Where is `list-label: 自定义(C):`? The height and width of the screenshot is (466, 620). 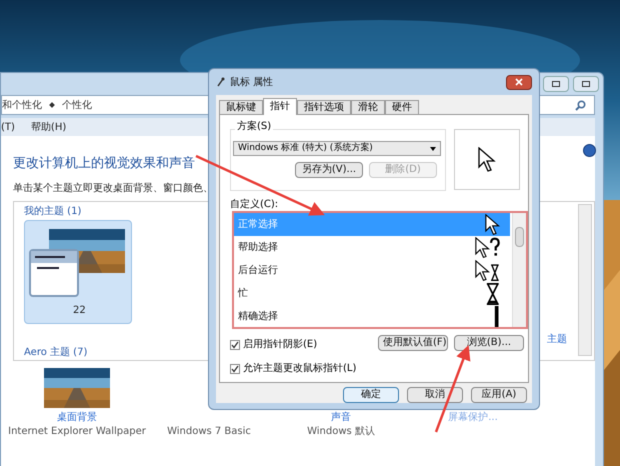 list-label: 自定义(C): is located at coordinates (254, 205).